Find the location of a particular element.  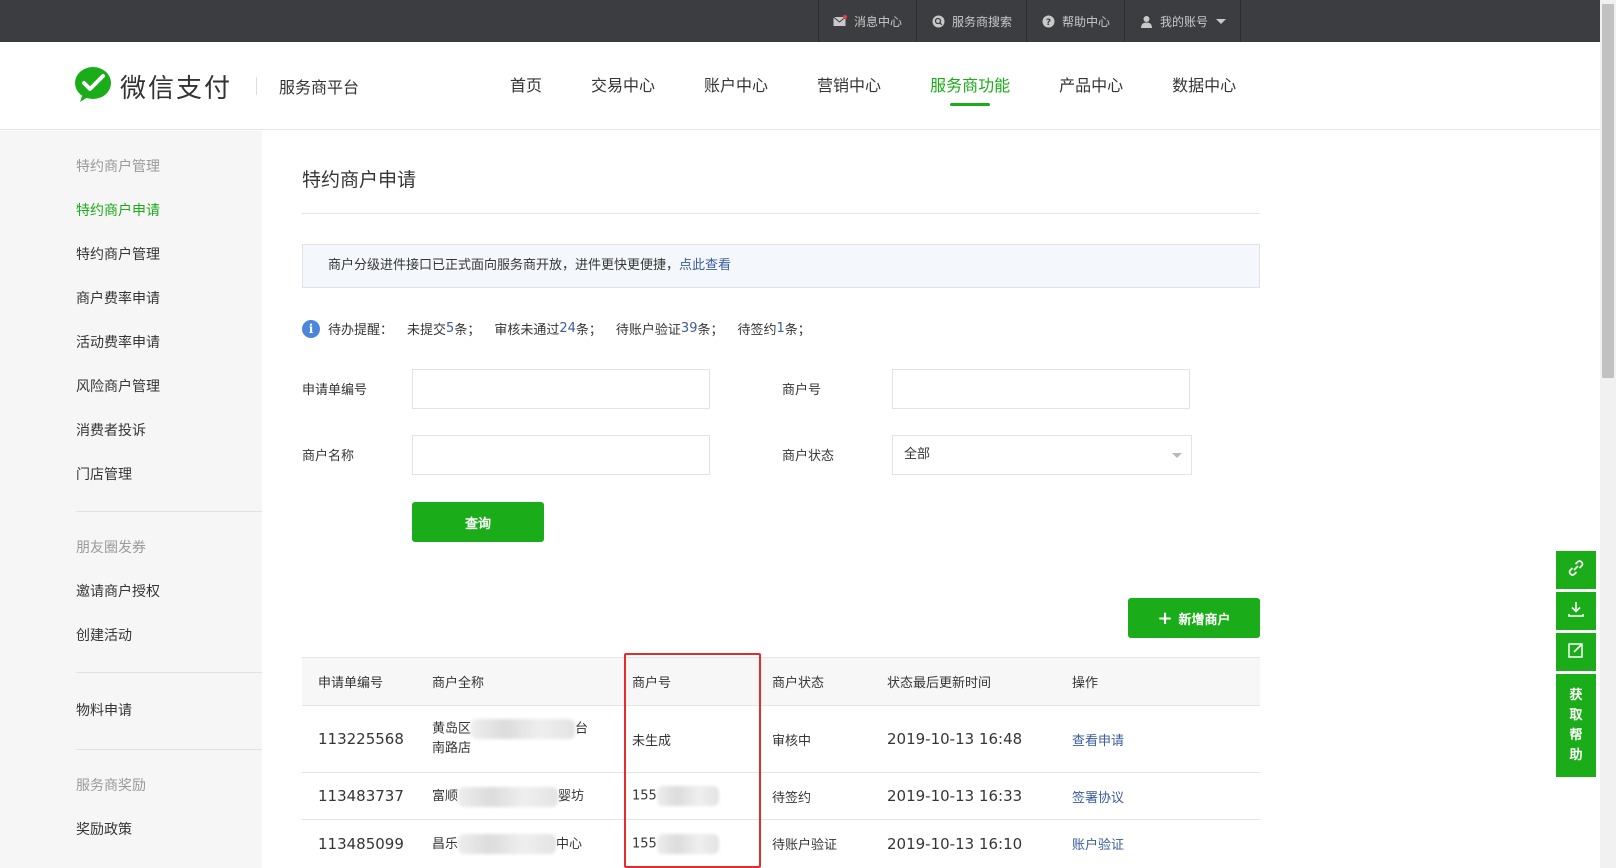

help-char: 助 is located at coordinates (1576, 755).